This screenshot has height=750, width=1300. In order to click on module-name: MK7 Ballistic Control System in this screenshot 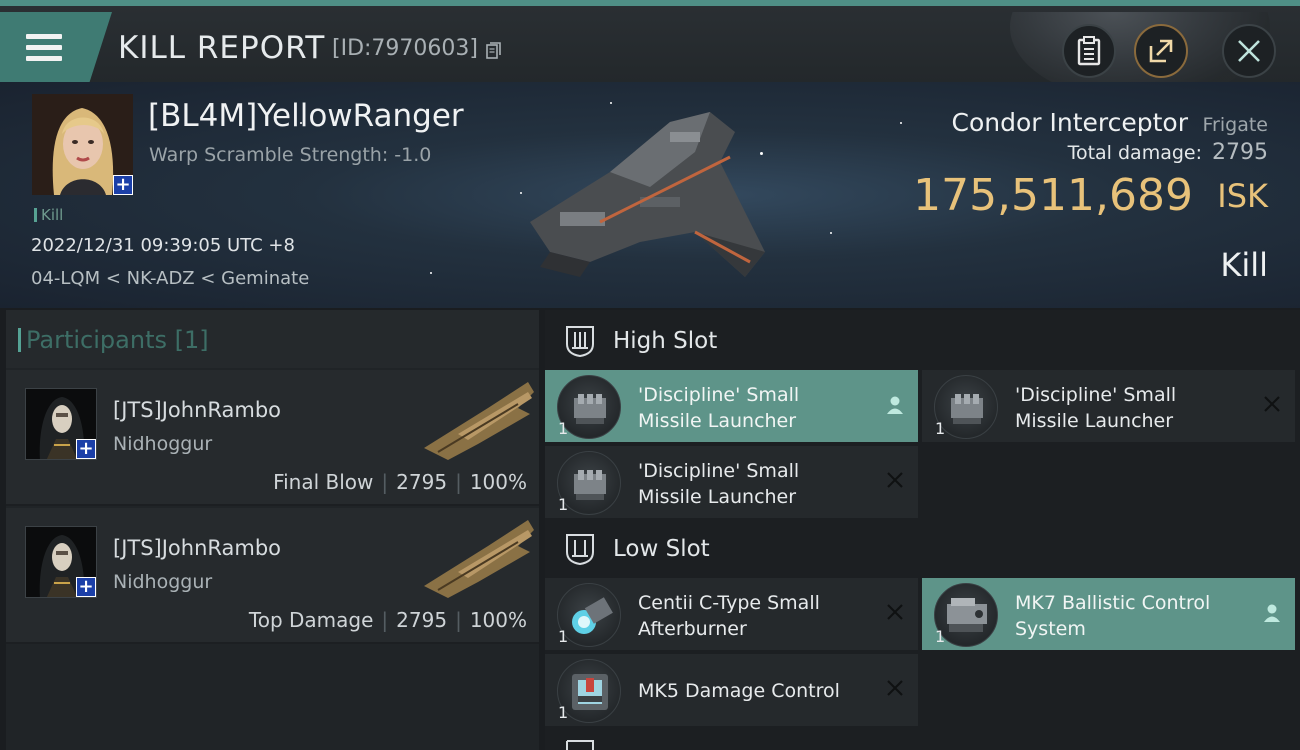, I will do `click(1113, 616)`.